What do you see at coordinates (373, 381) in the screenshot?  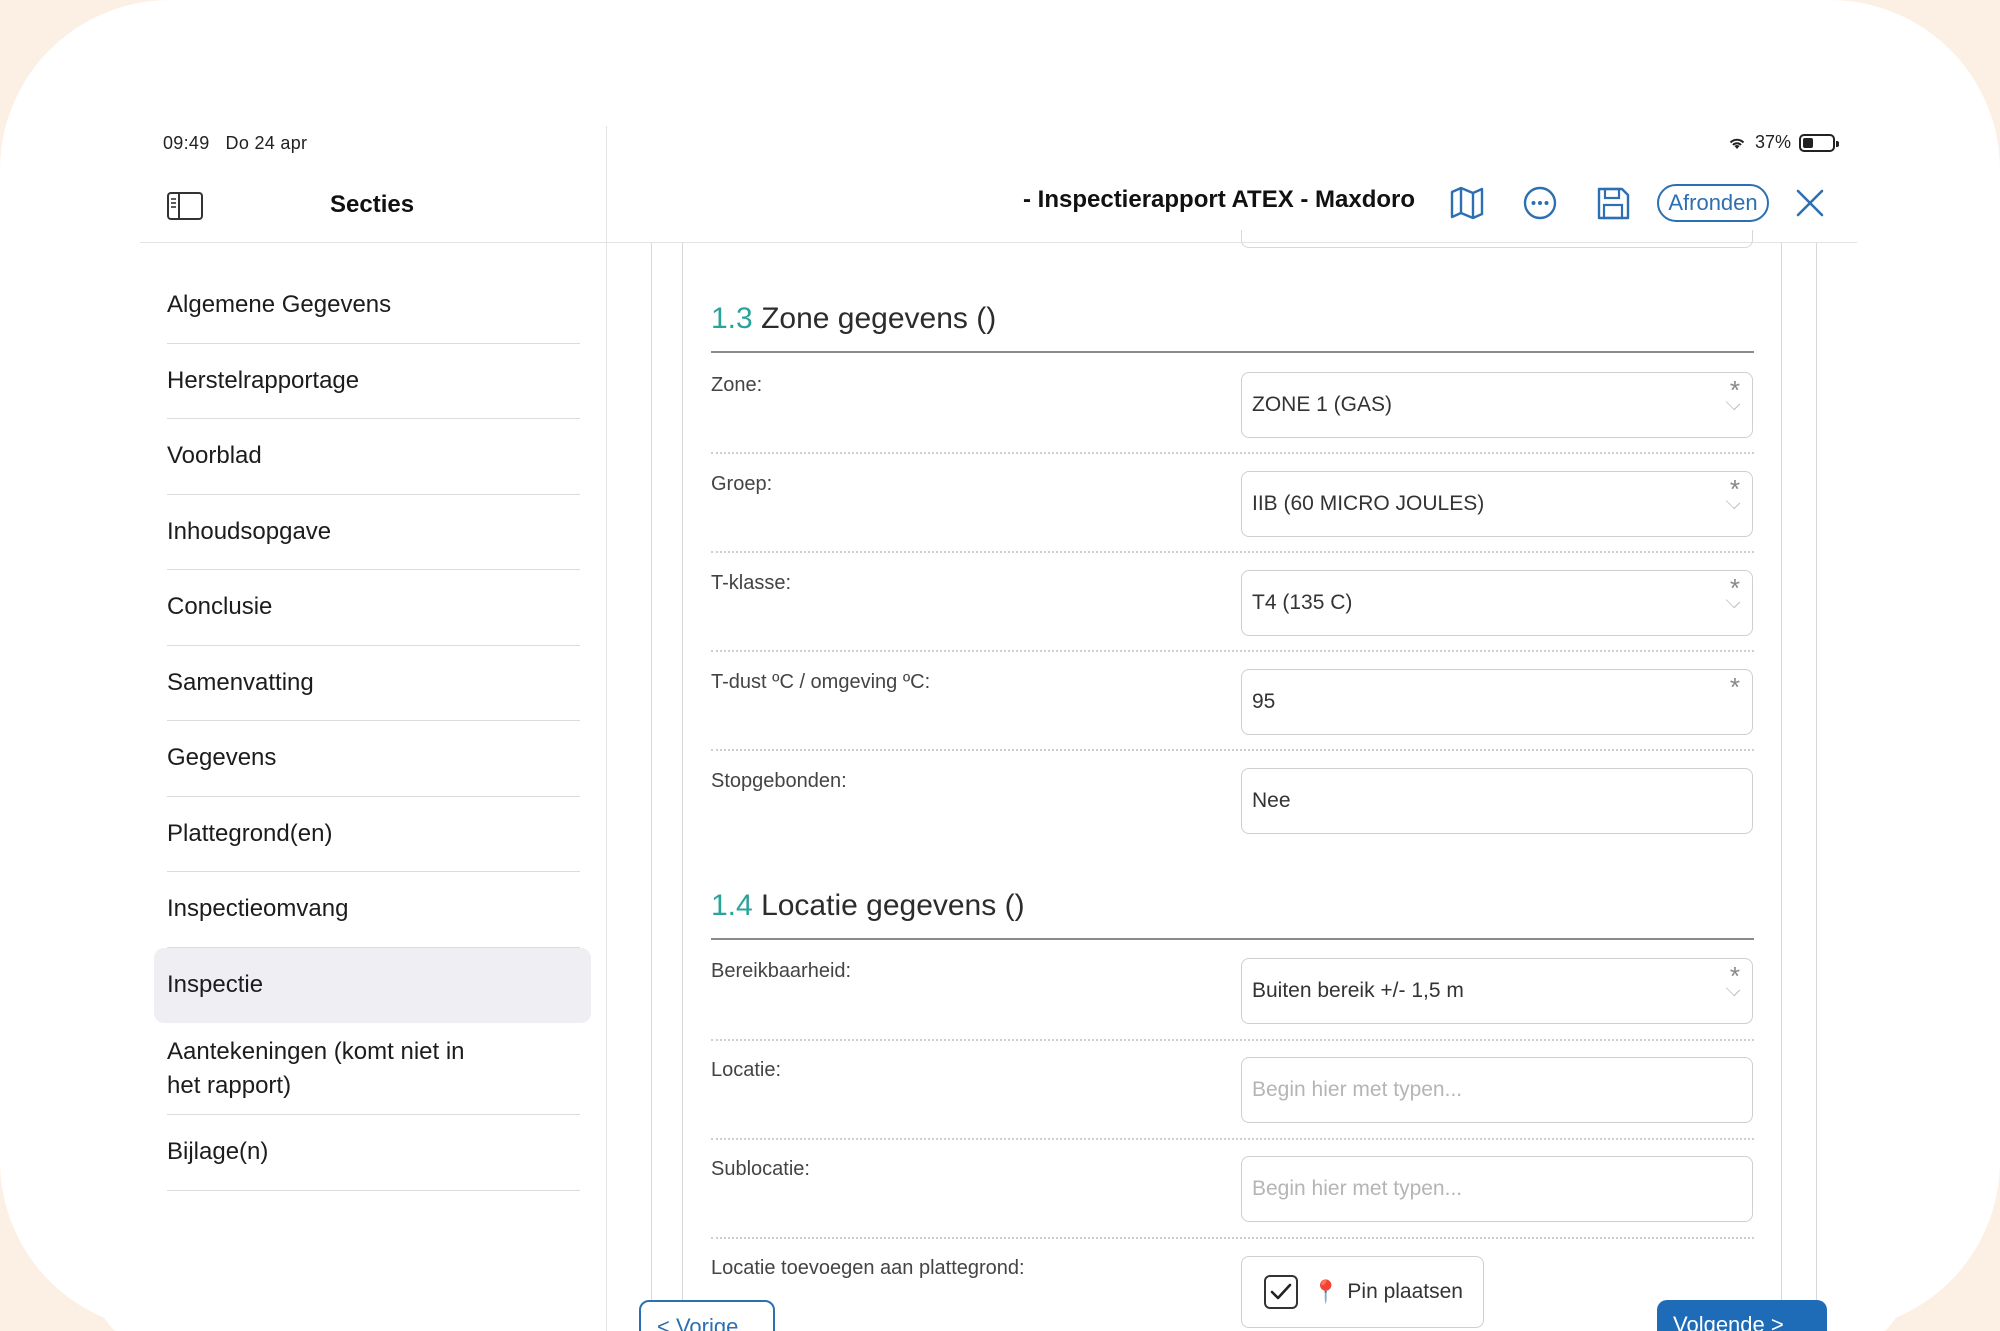 I see `sidebar-item-herstelrapportage: Herstelrapportage` at bounding box center [373, 381].